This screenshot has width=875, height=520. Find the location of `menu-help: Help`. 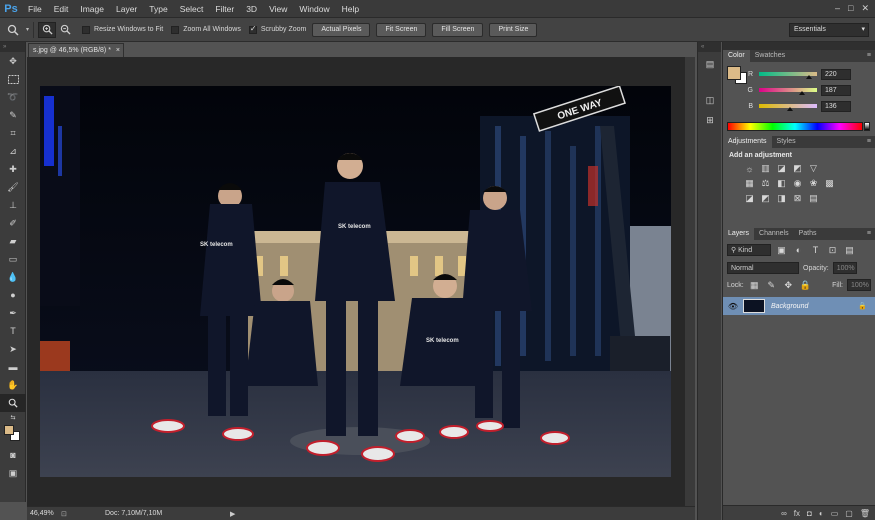

menu-help: Help is located at coordinates (350, 9).